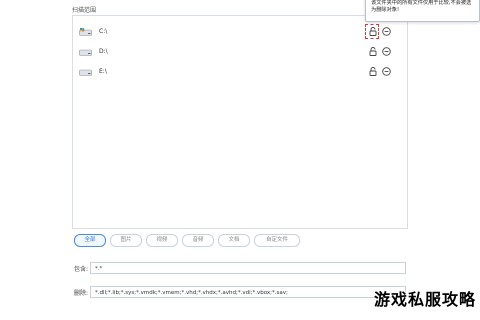 Image resolution: width=480 pixels, height=320 pixels. I want to click on drive-label-e: E:\, so click(103, 71).